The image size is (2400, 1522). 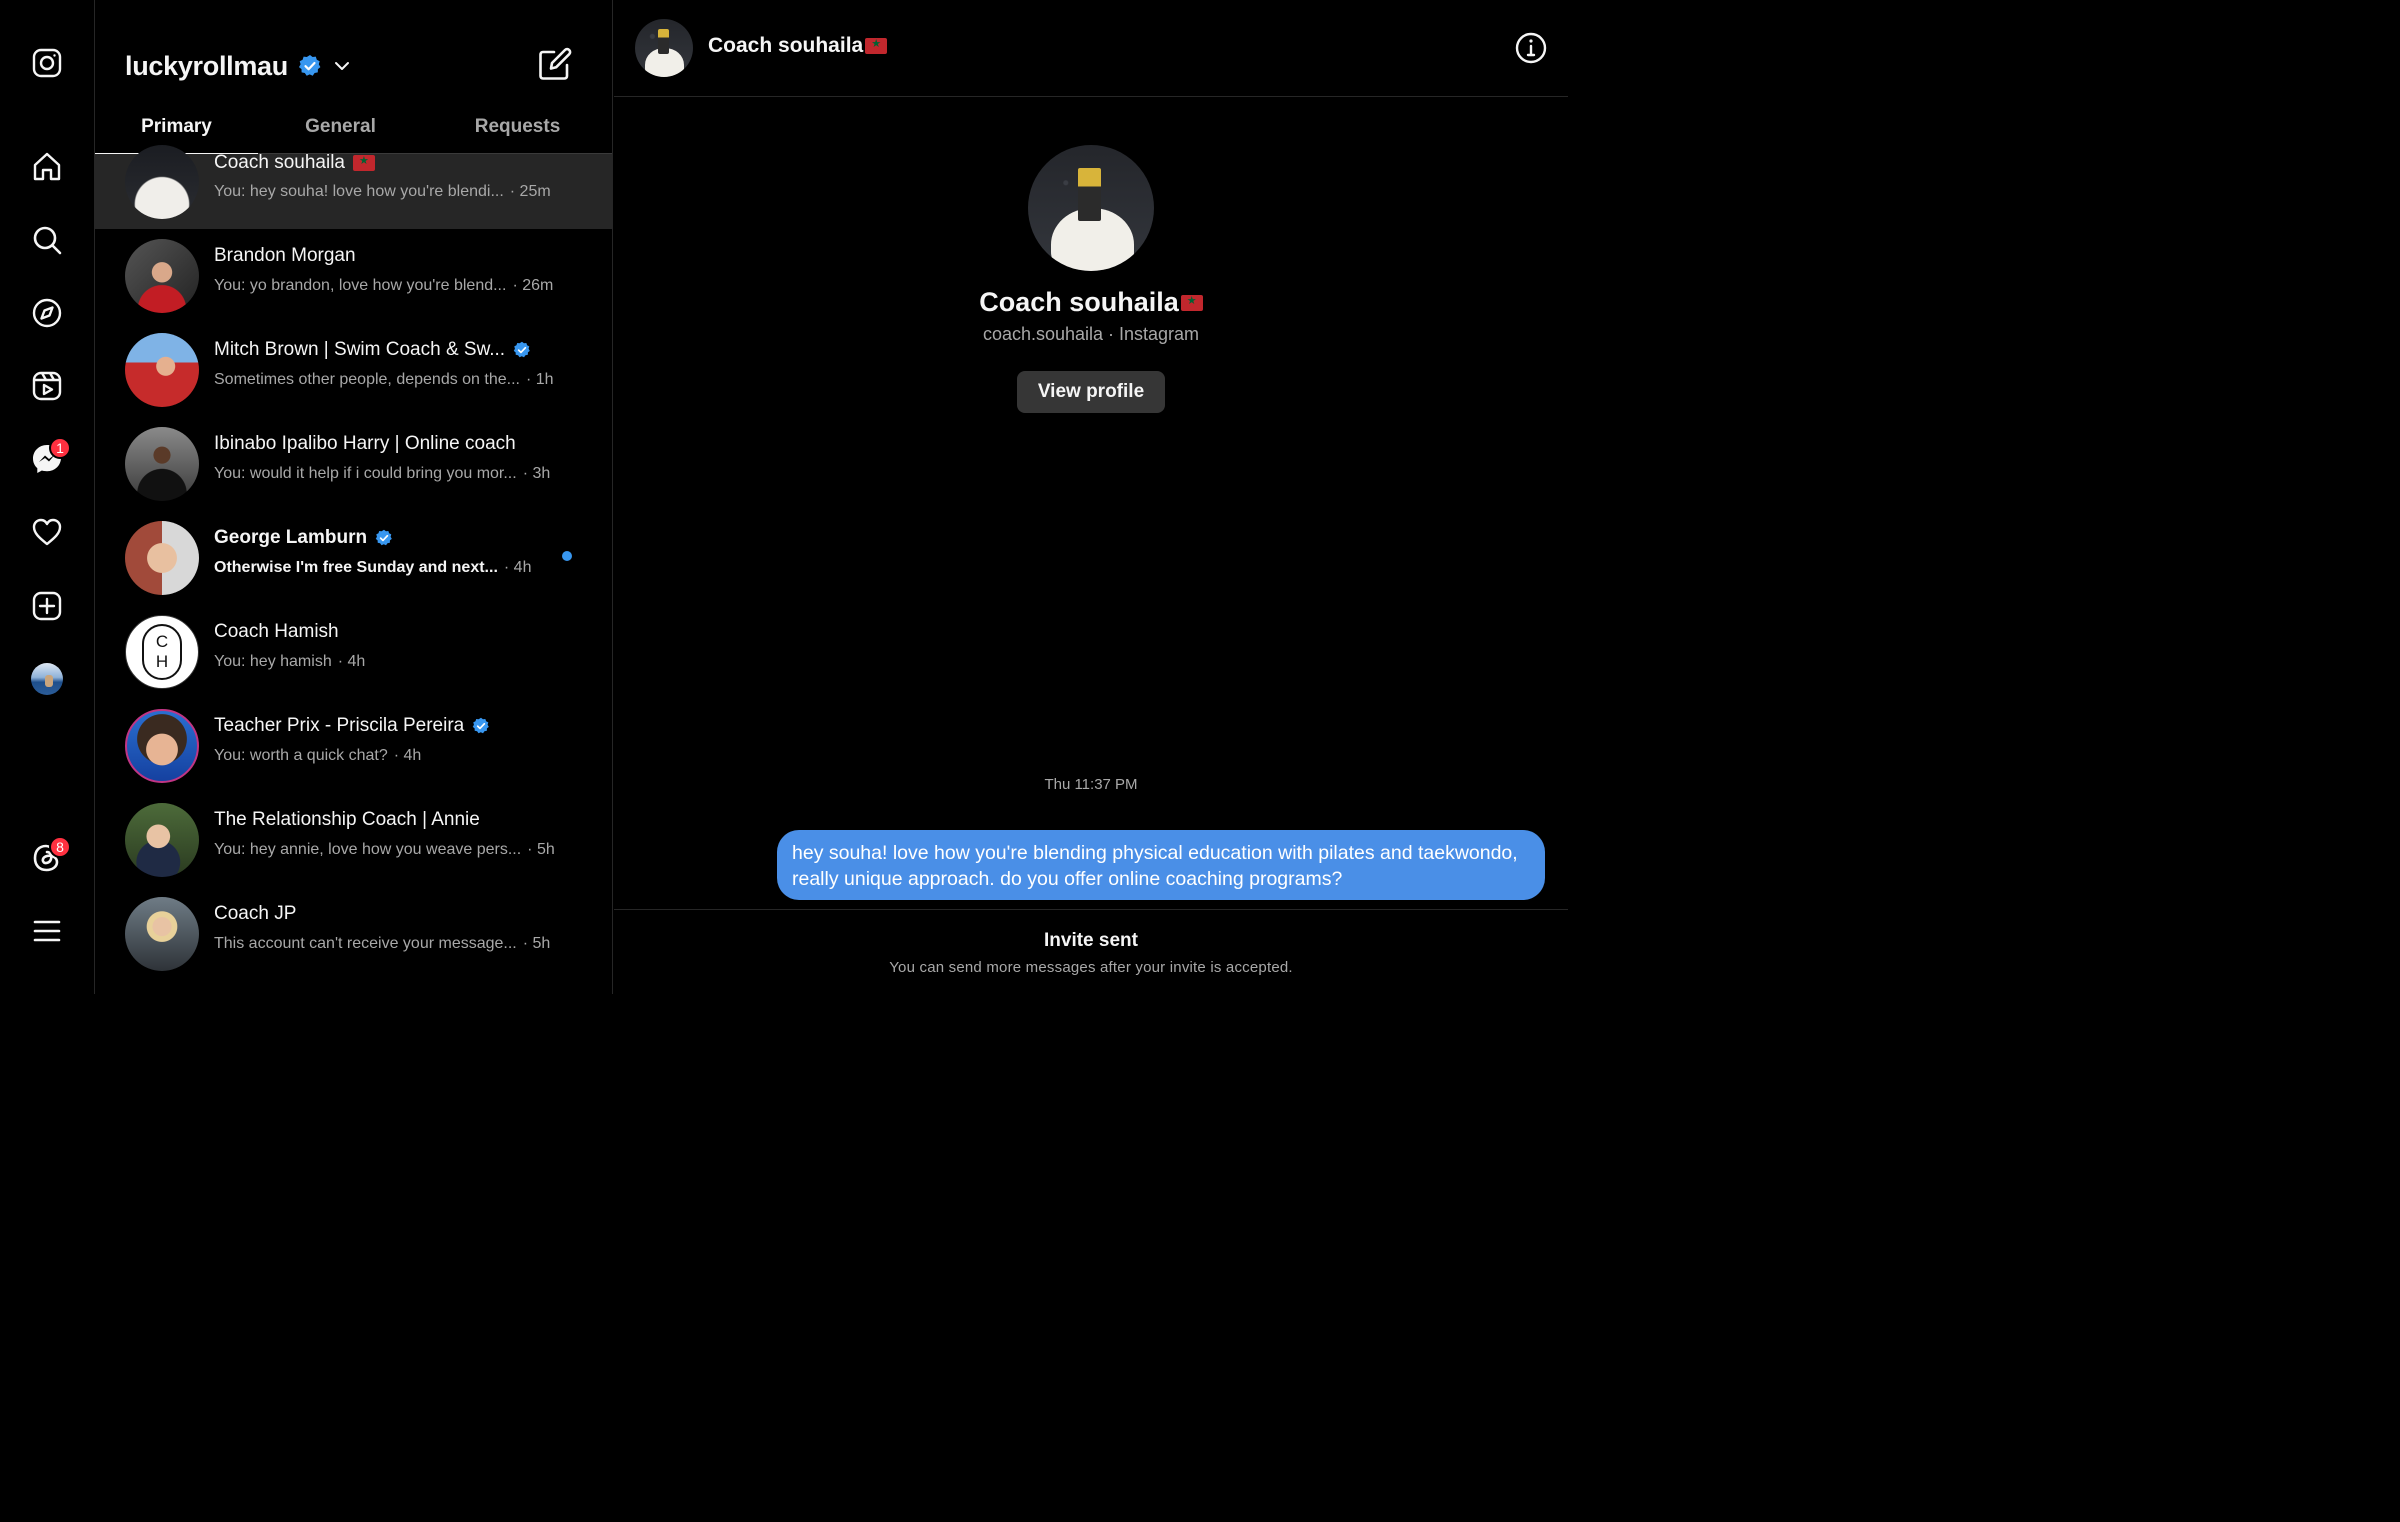 I want to click on thread-preview-text: You: worth a quick chat?, so click(x=301, y=755).